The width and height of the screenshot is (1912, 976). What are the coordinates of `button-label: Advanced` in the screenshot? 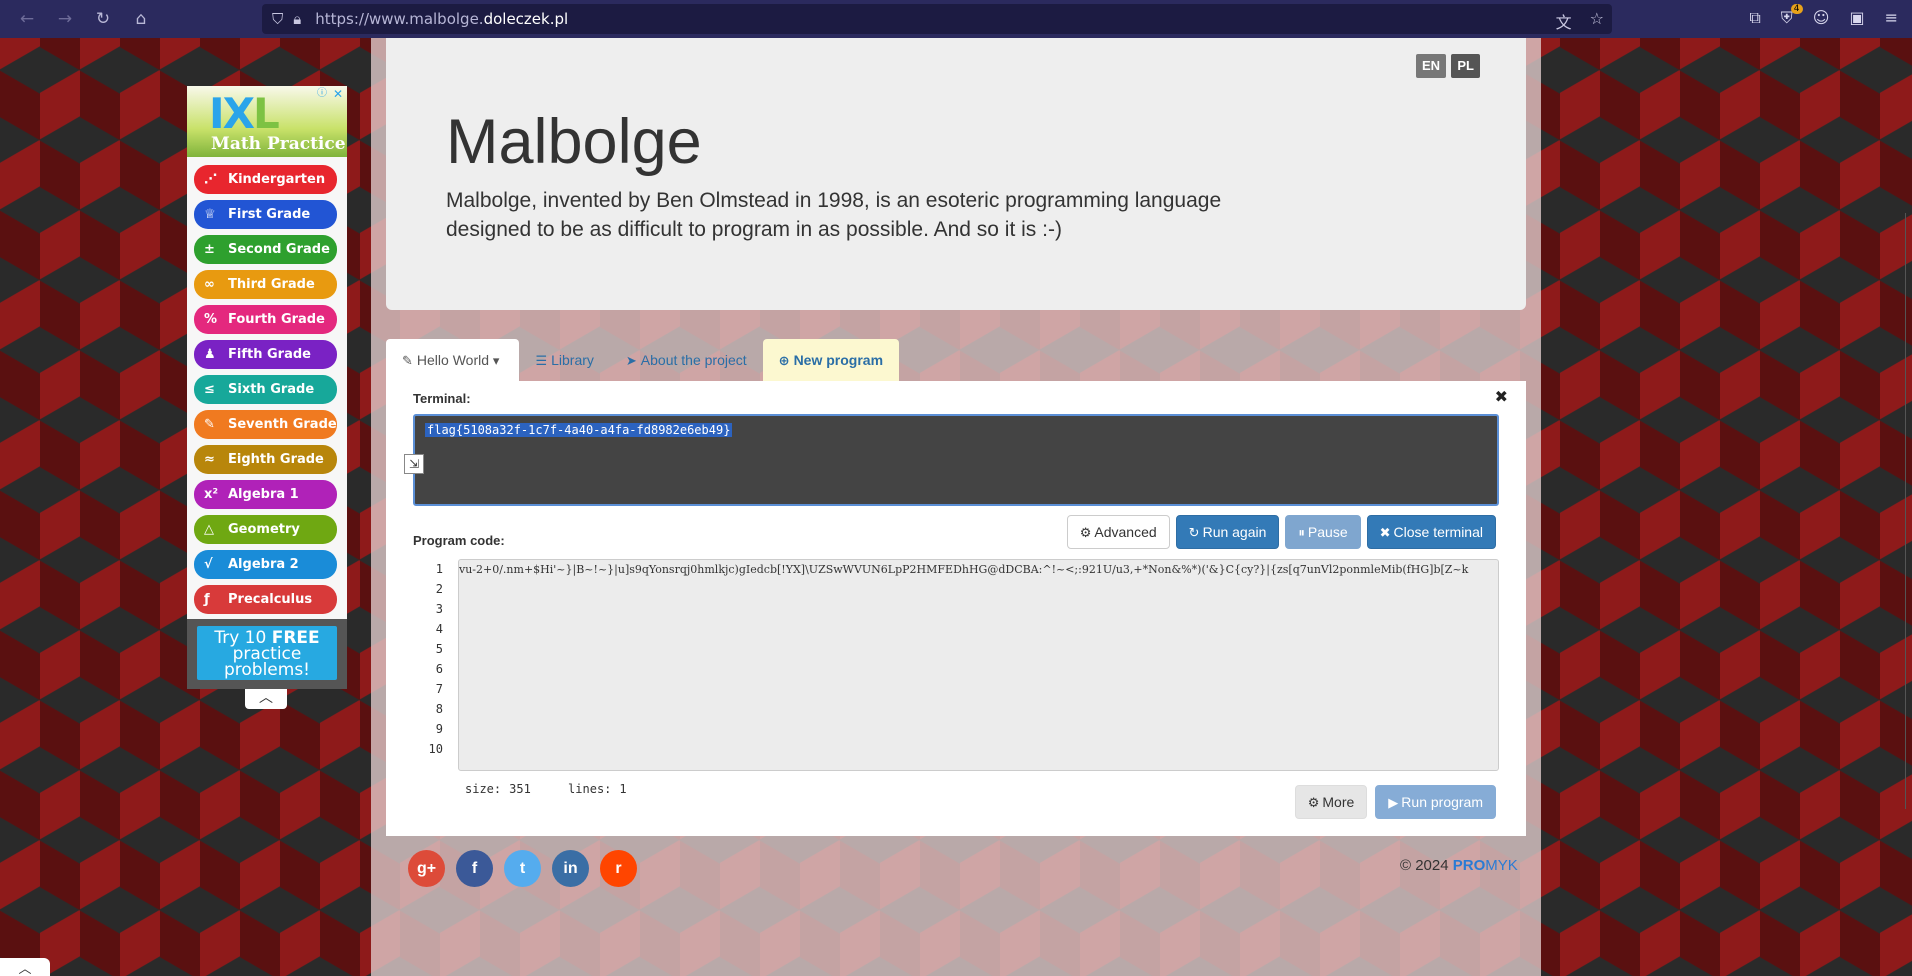 It's located at (1125, 532).